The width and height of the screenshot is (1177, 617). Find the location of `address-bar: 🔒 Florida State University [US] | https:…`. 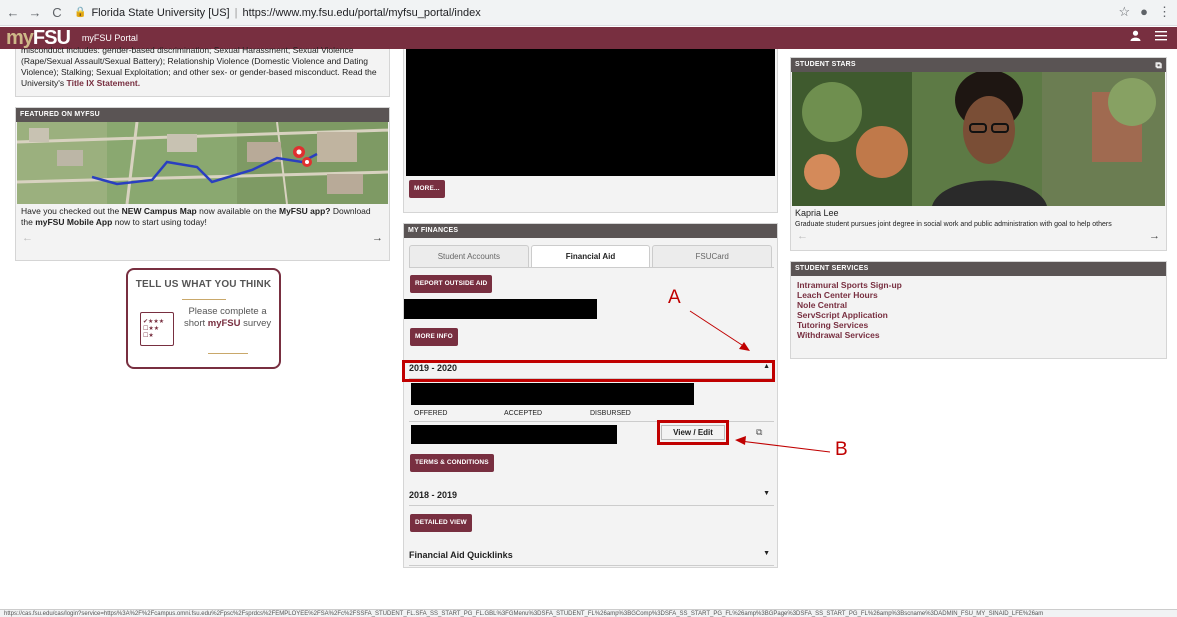

address-bar: 🔒 Florida State University [US] | https:… is located at coordinates (277, 13).